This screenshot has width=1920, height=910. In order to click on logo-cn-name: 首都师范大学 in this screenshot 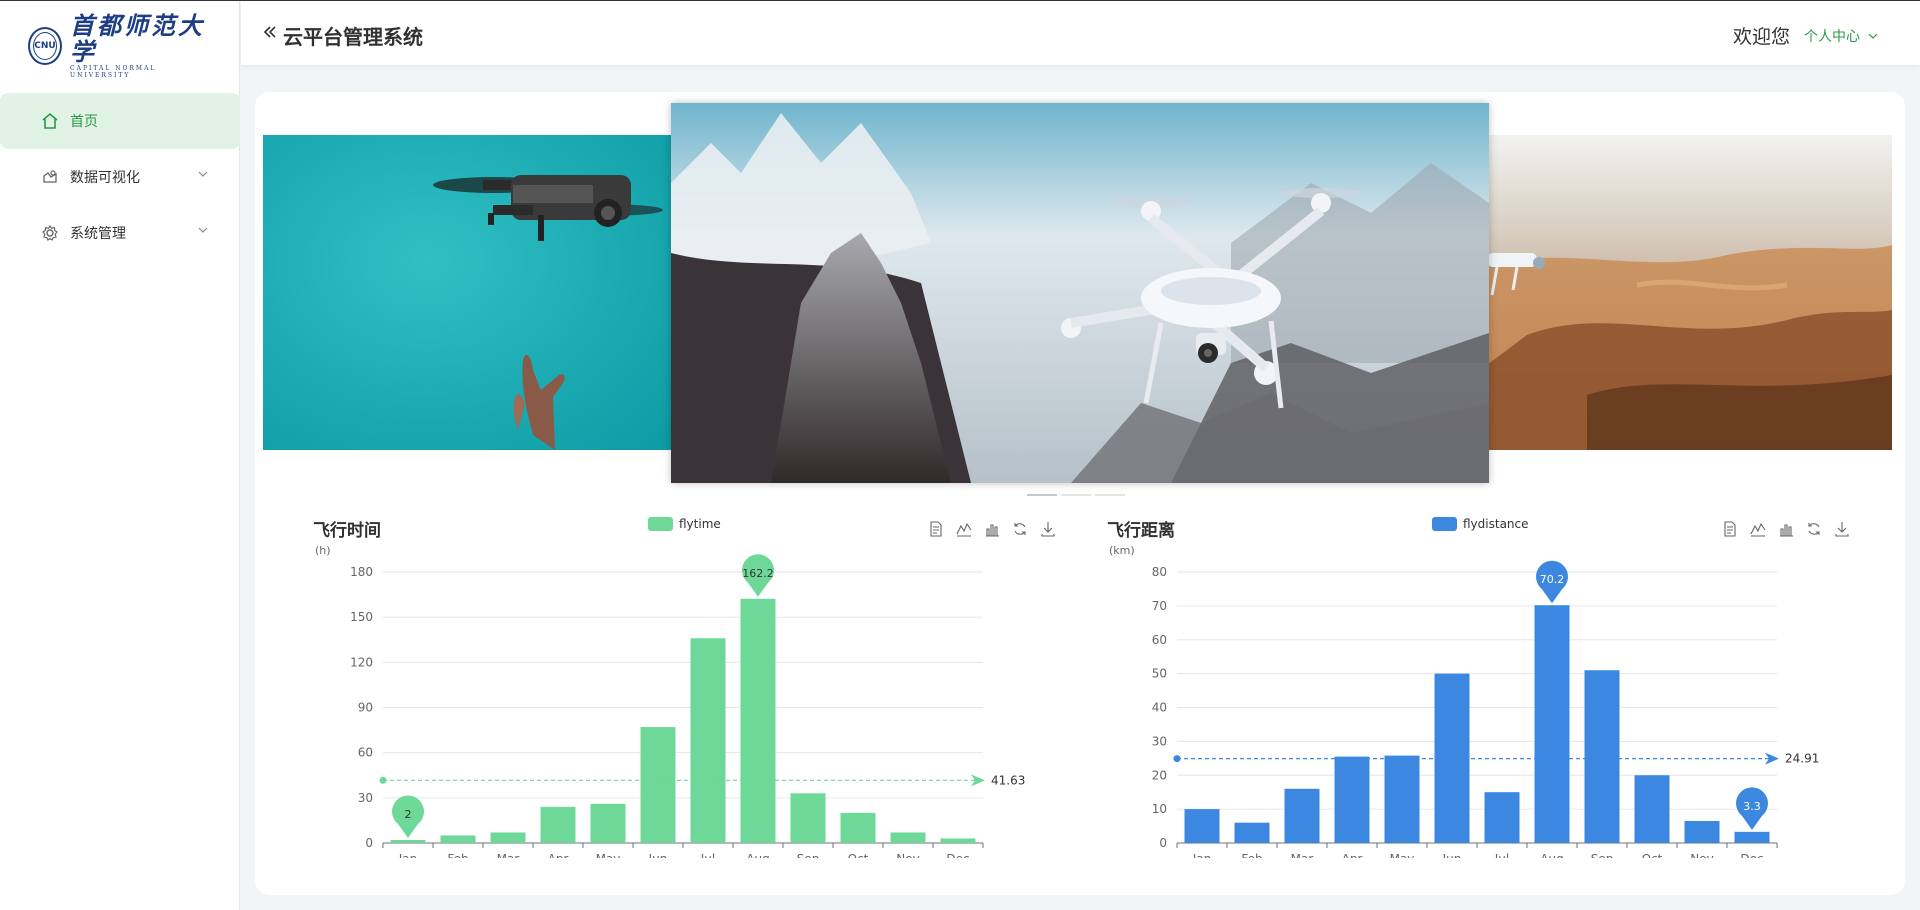, I will do `click(138, 38)`.